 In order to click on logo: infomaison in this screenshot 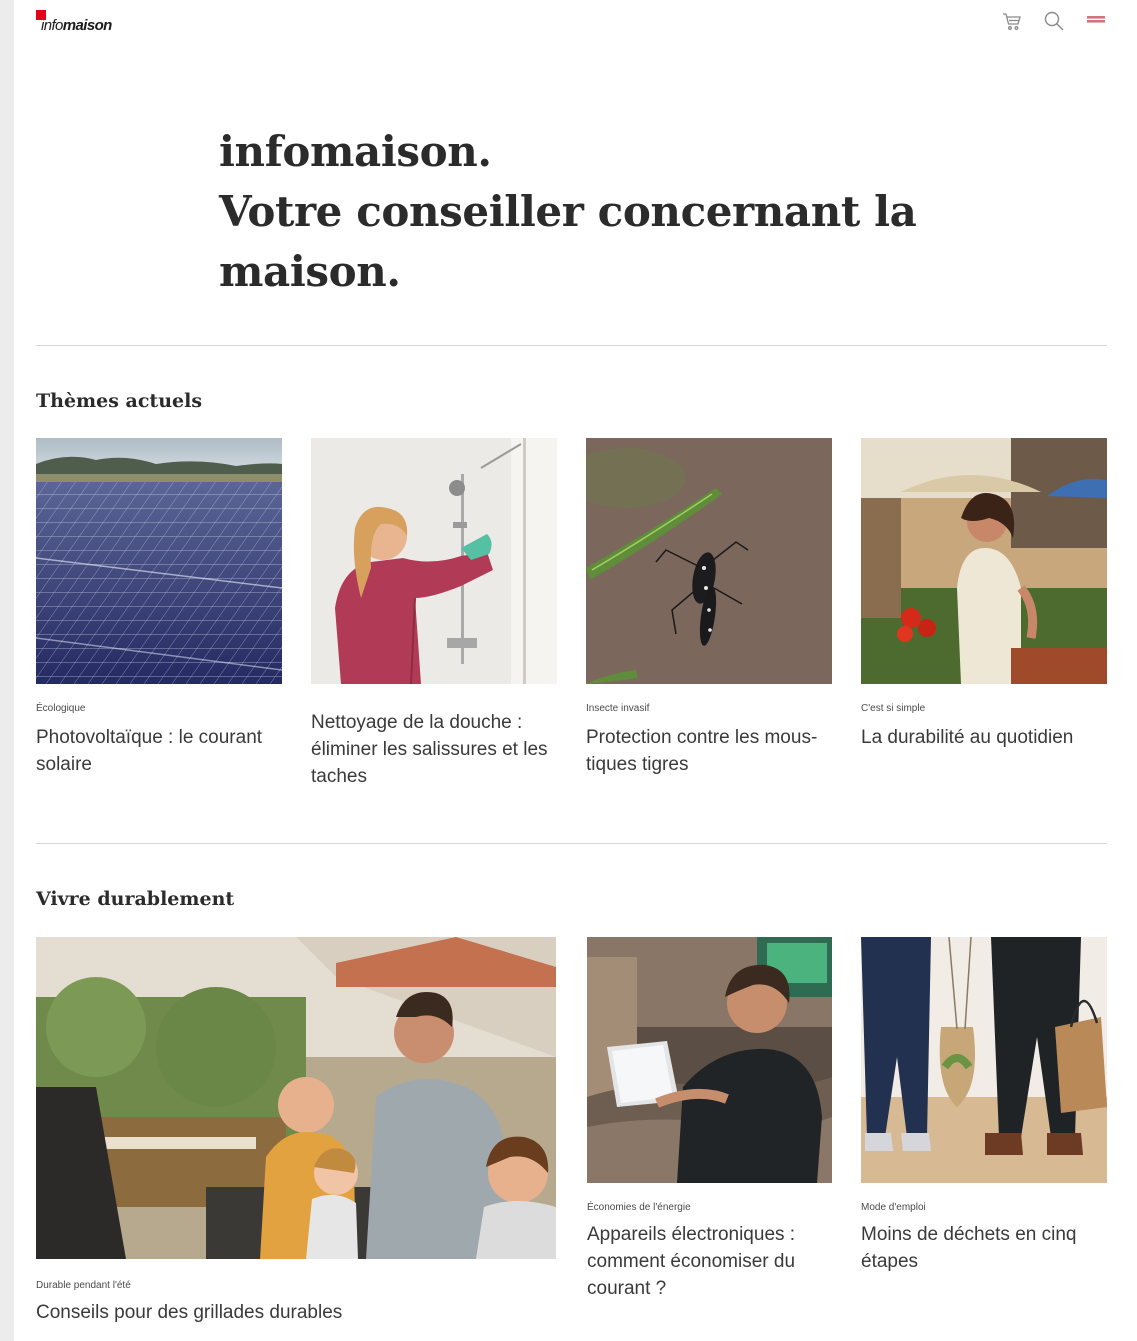, I will do `click(74, 22)`.